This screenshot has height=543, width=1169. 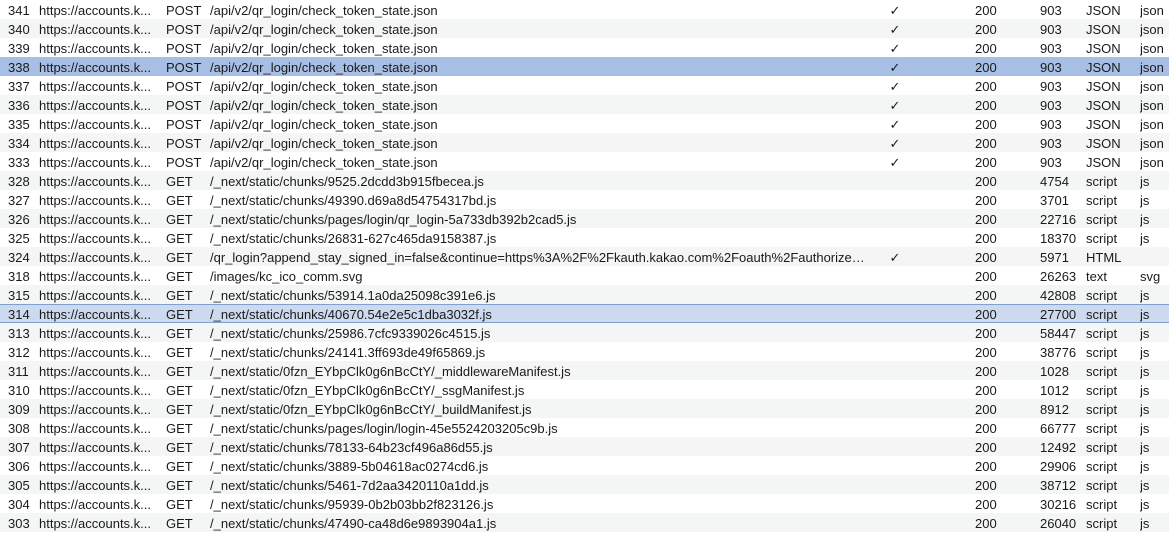 What do you see at coordinates (19, 67) in the screenshot?
I see `cell-id: 338` at bounding box center [19, 67].